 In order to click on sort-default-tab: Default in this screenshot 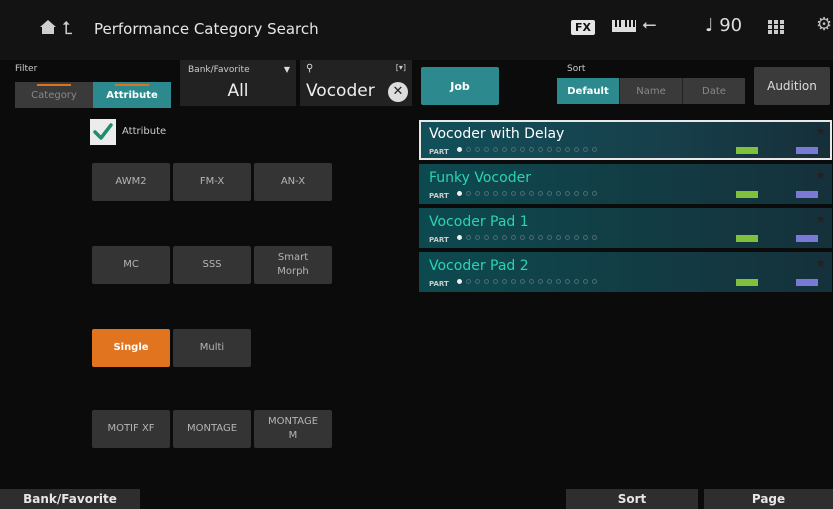, I will do `click(588, 91)`.